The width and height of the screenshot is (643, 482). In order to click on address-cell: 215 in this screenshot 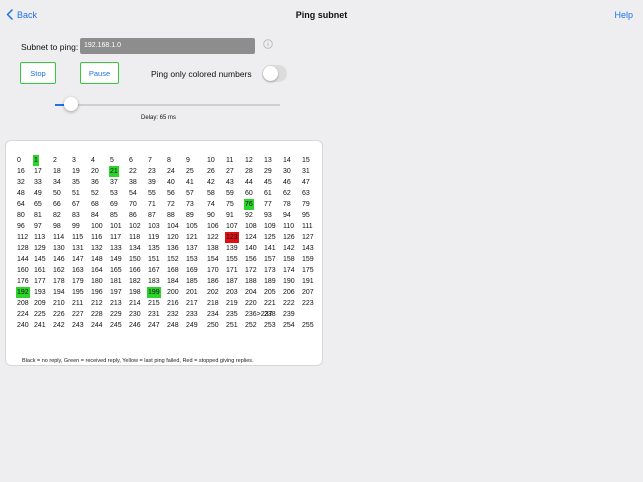, I will do `click(154, 303)`.